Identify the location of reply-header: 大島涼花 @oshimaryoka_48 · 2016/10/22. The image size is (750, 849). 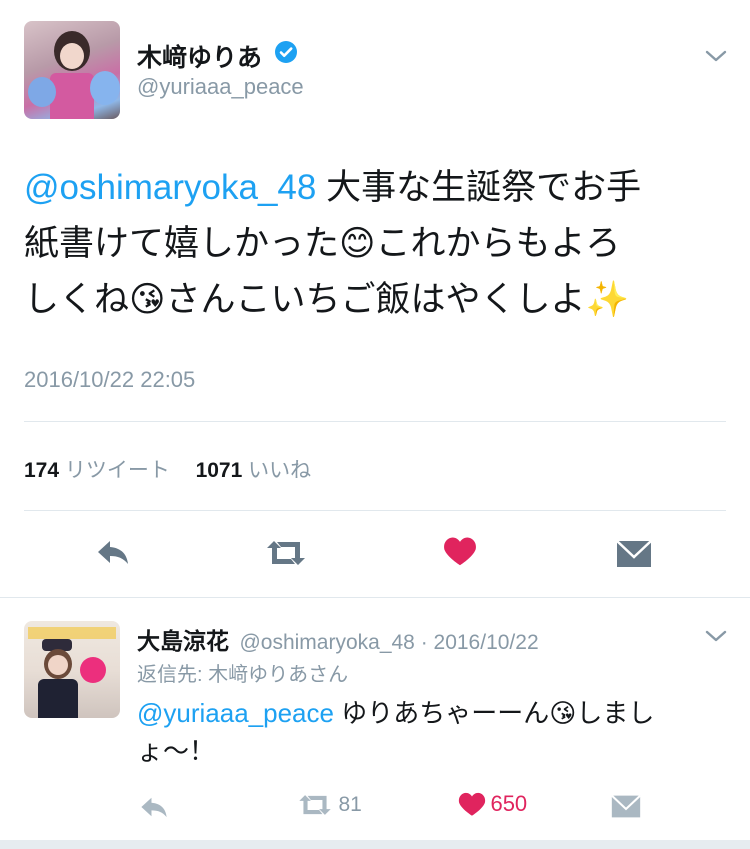
(338, 639).